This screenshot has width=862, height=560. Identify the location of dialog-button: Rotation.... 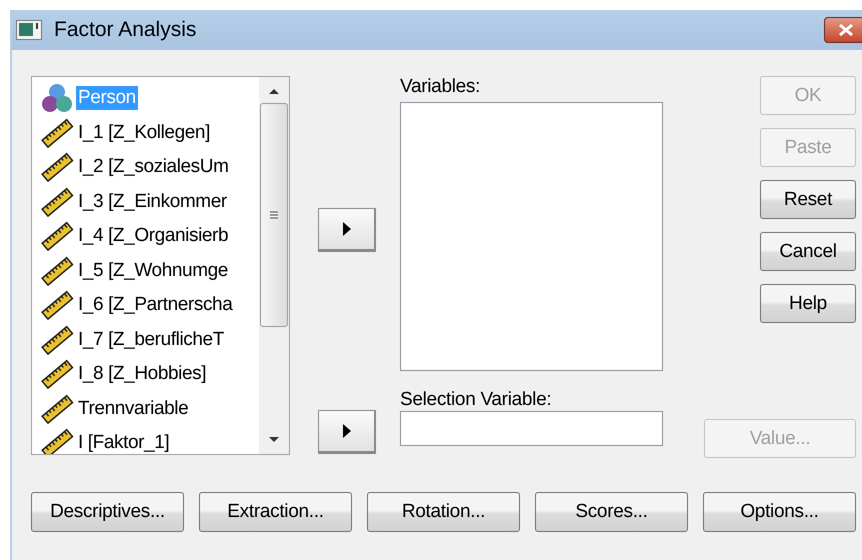
(443, 512).